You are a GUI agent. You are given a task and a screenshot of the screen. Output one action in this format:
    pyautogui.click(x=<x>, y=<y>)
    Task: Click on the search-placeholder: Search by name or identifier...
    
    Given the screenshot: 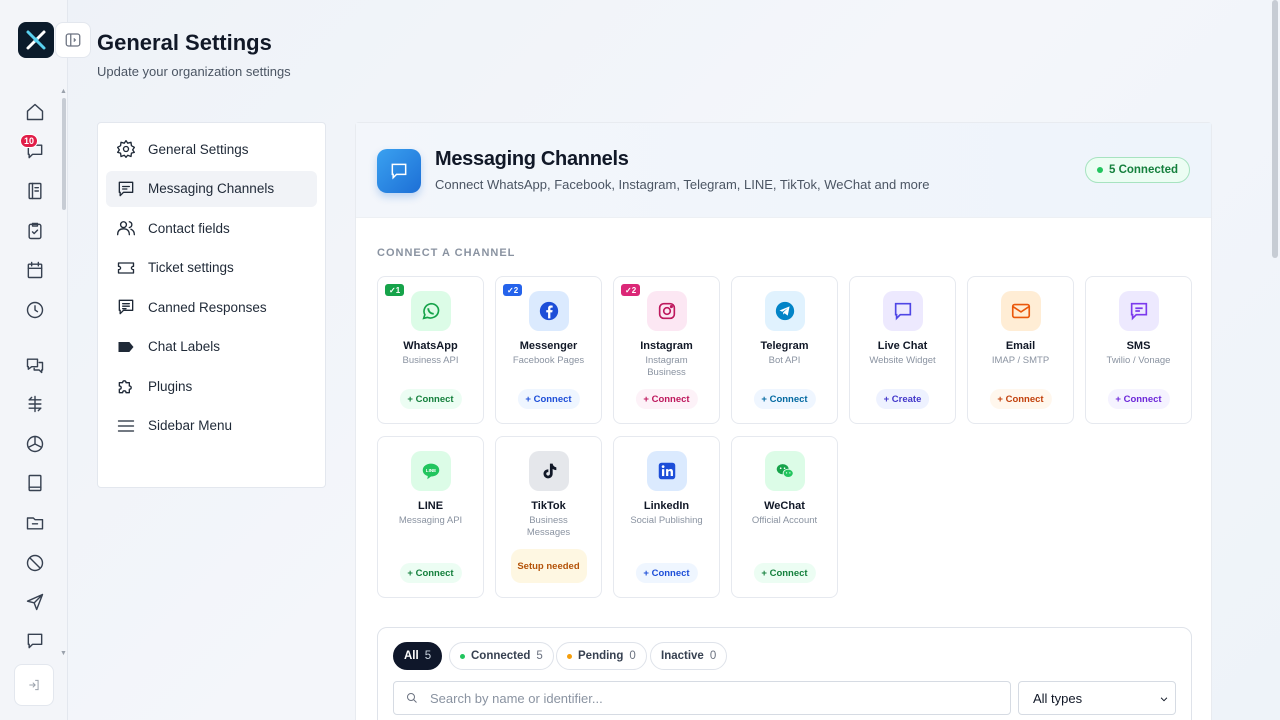 What is the action you would take?
    pyautogui.click(x=516, y=698)
    